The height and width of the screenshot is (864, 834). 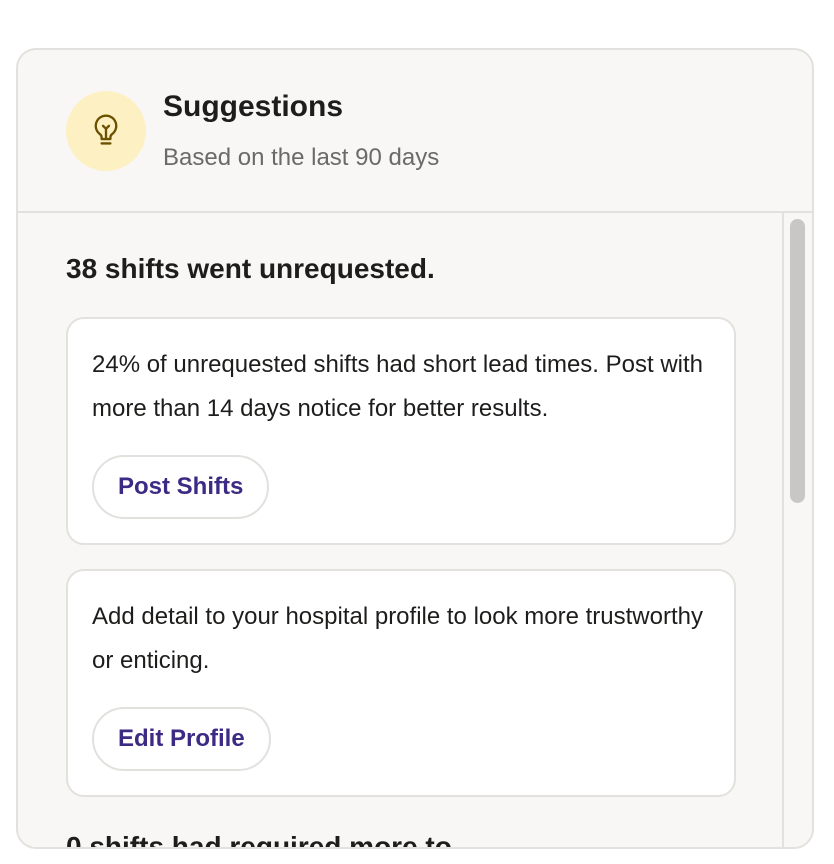 I want to click on scrollbar, so click(x=797, y=530).